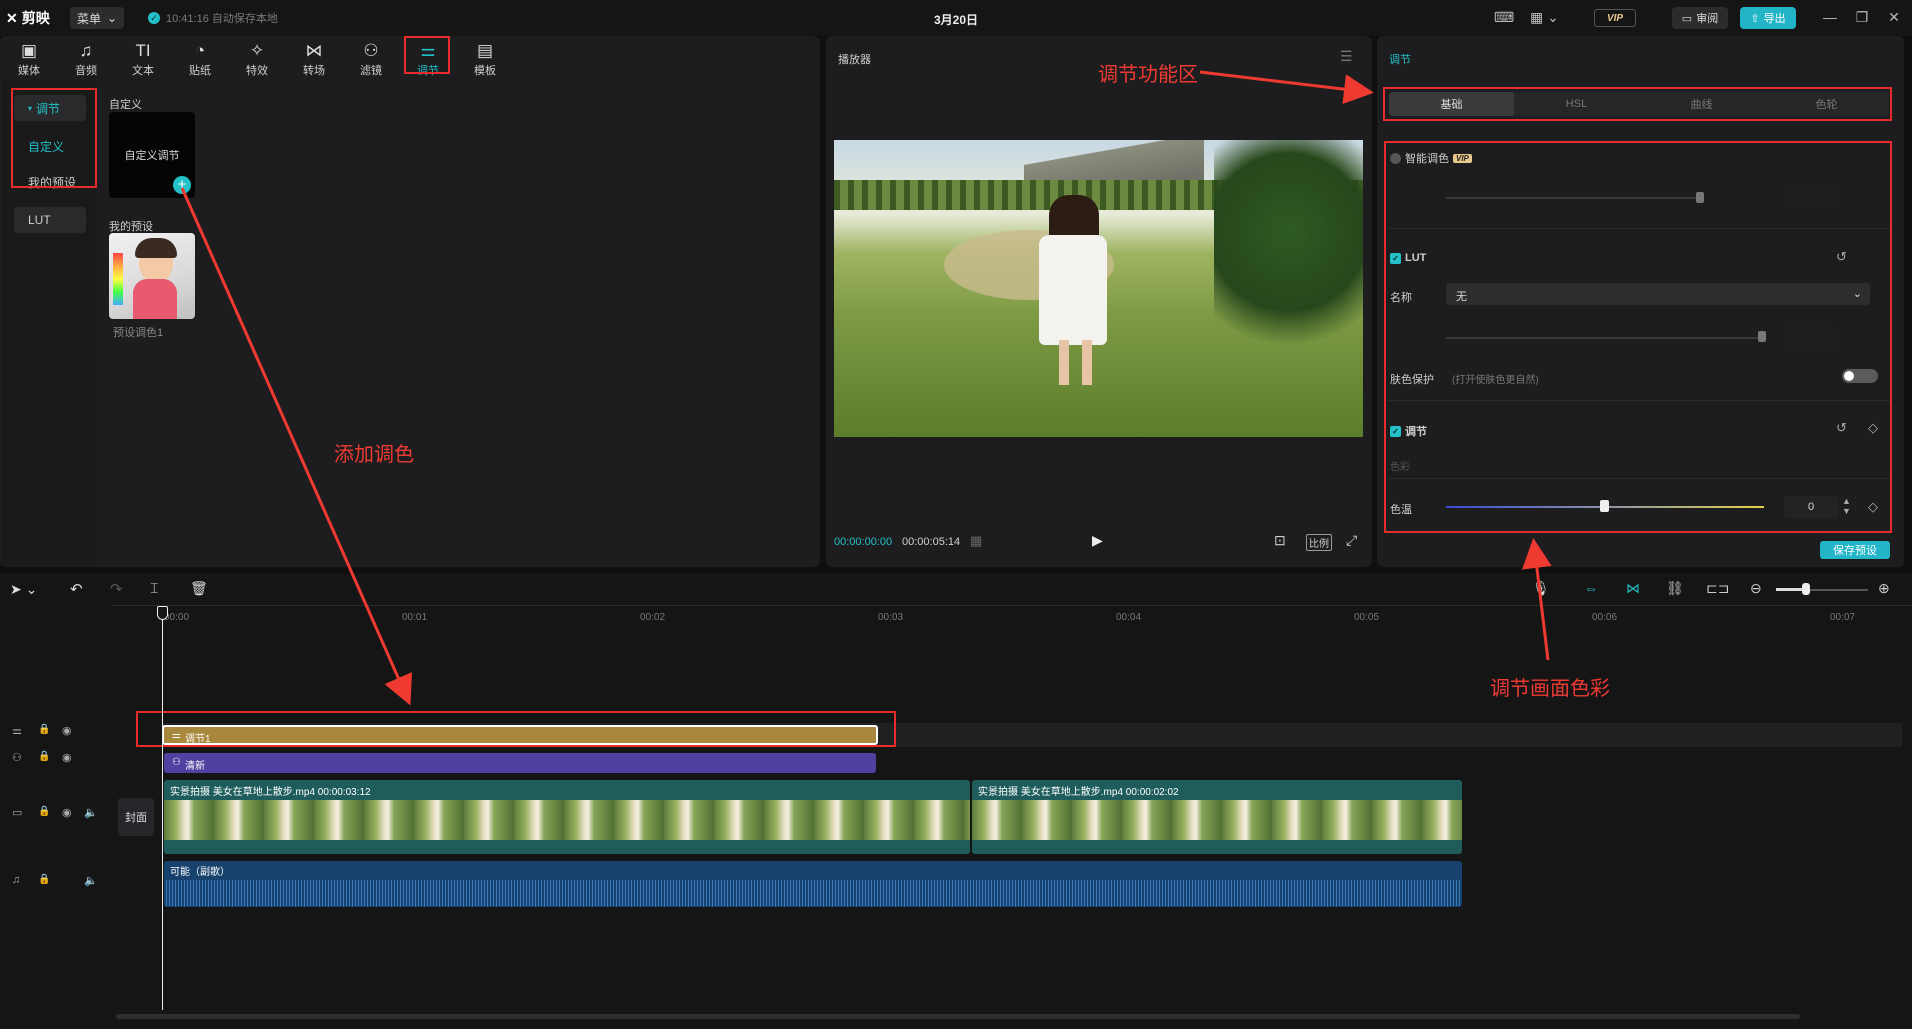 The image size is (1912, 1029). What do you see at coordinates (1550, 689) in the screenshot?
I see `annotation-adjust-color: 调节画面色彩` at bounding box center [1550, 689].